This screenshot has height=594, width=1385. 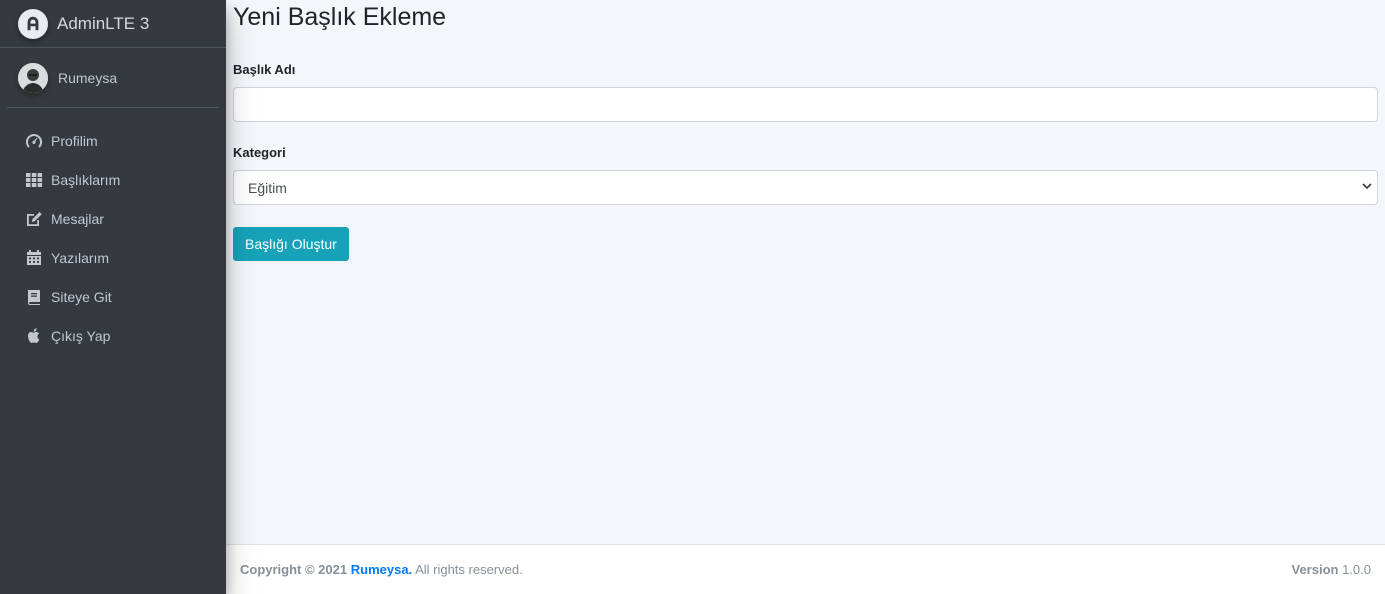 I want to click on category-label: Kategori, so click(x=259, y=152).